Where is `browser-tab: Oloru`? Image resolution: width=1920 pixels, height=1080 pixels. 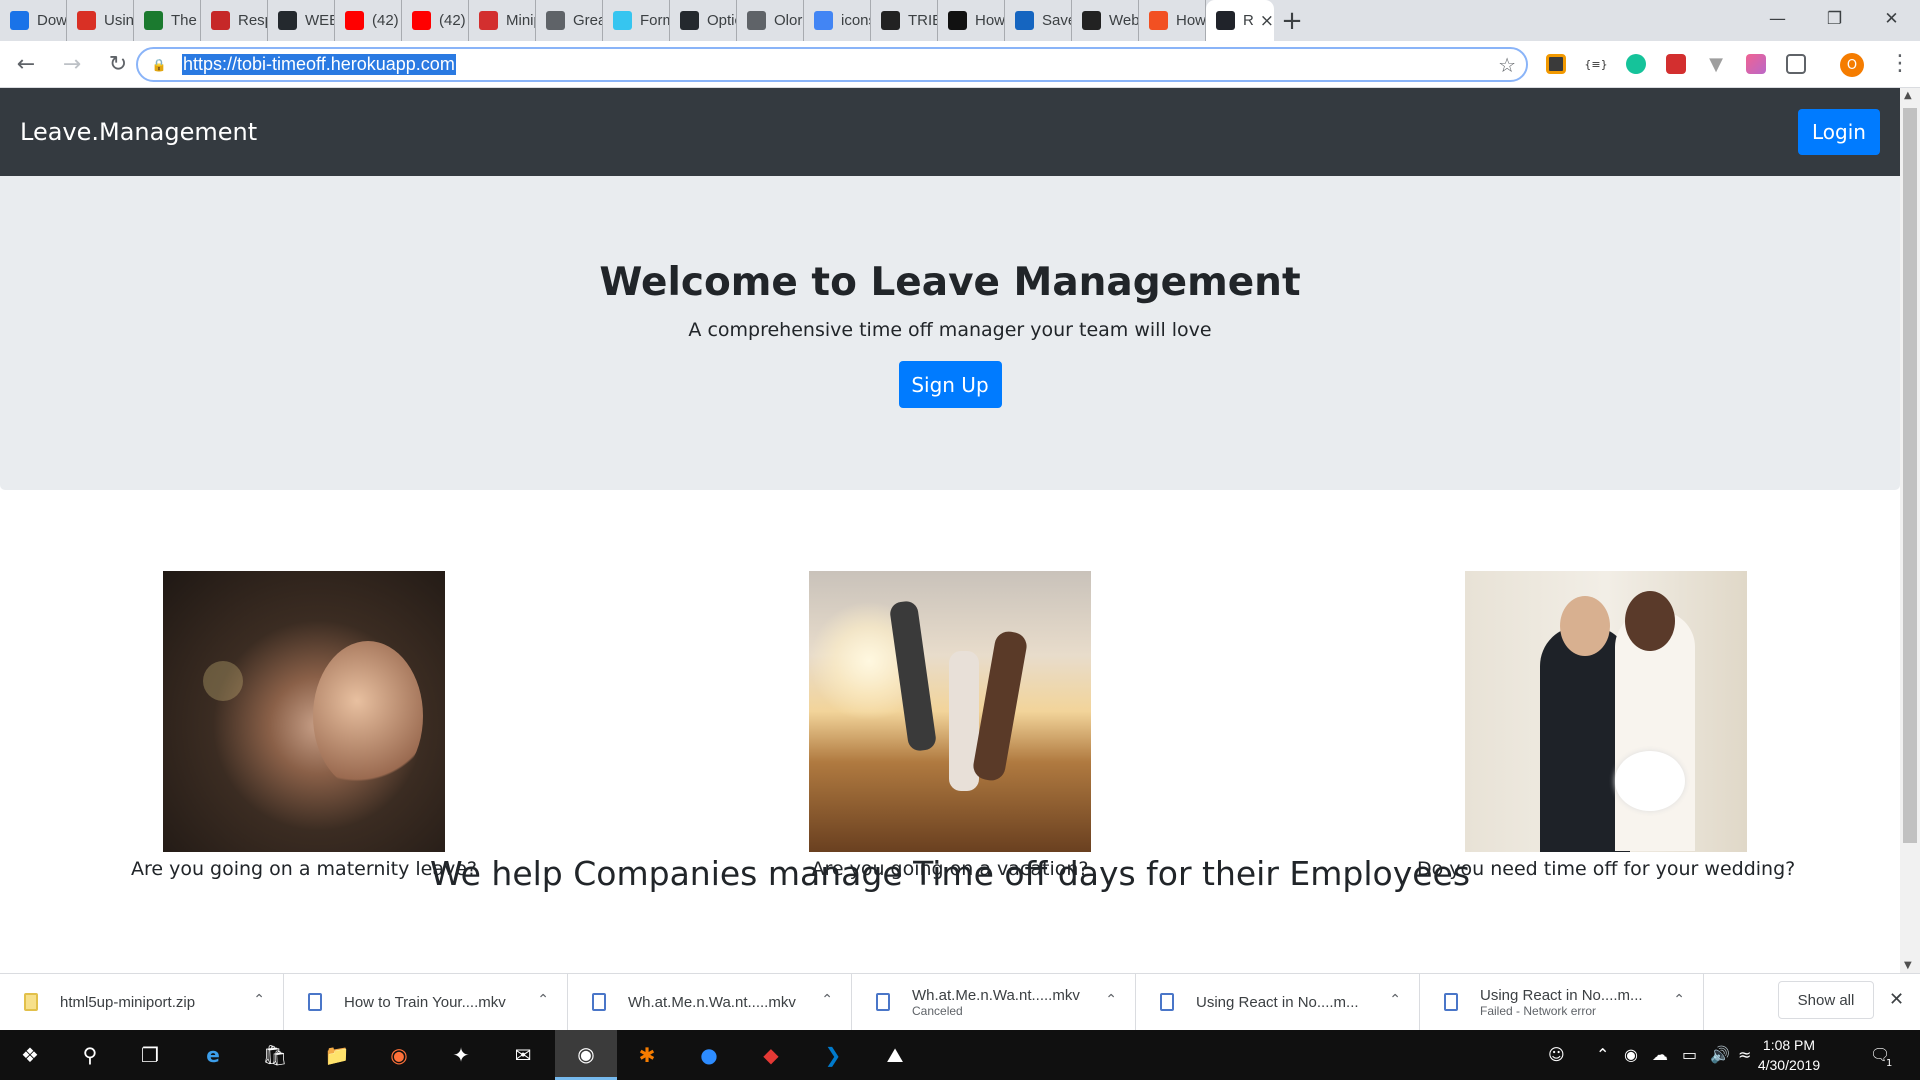
browser-tab: Oloru is located at coordinates (770, 20).